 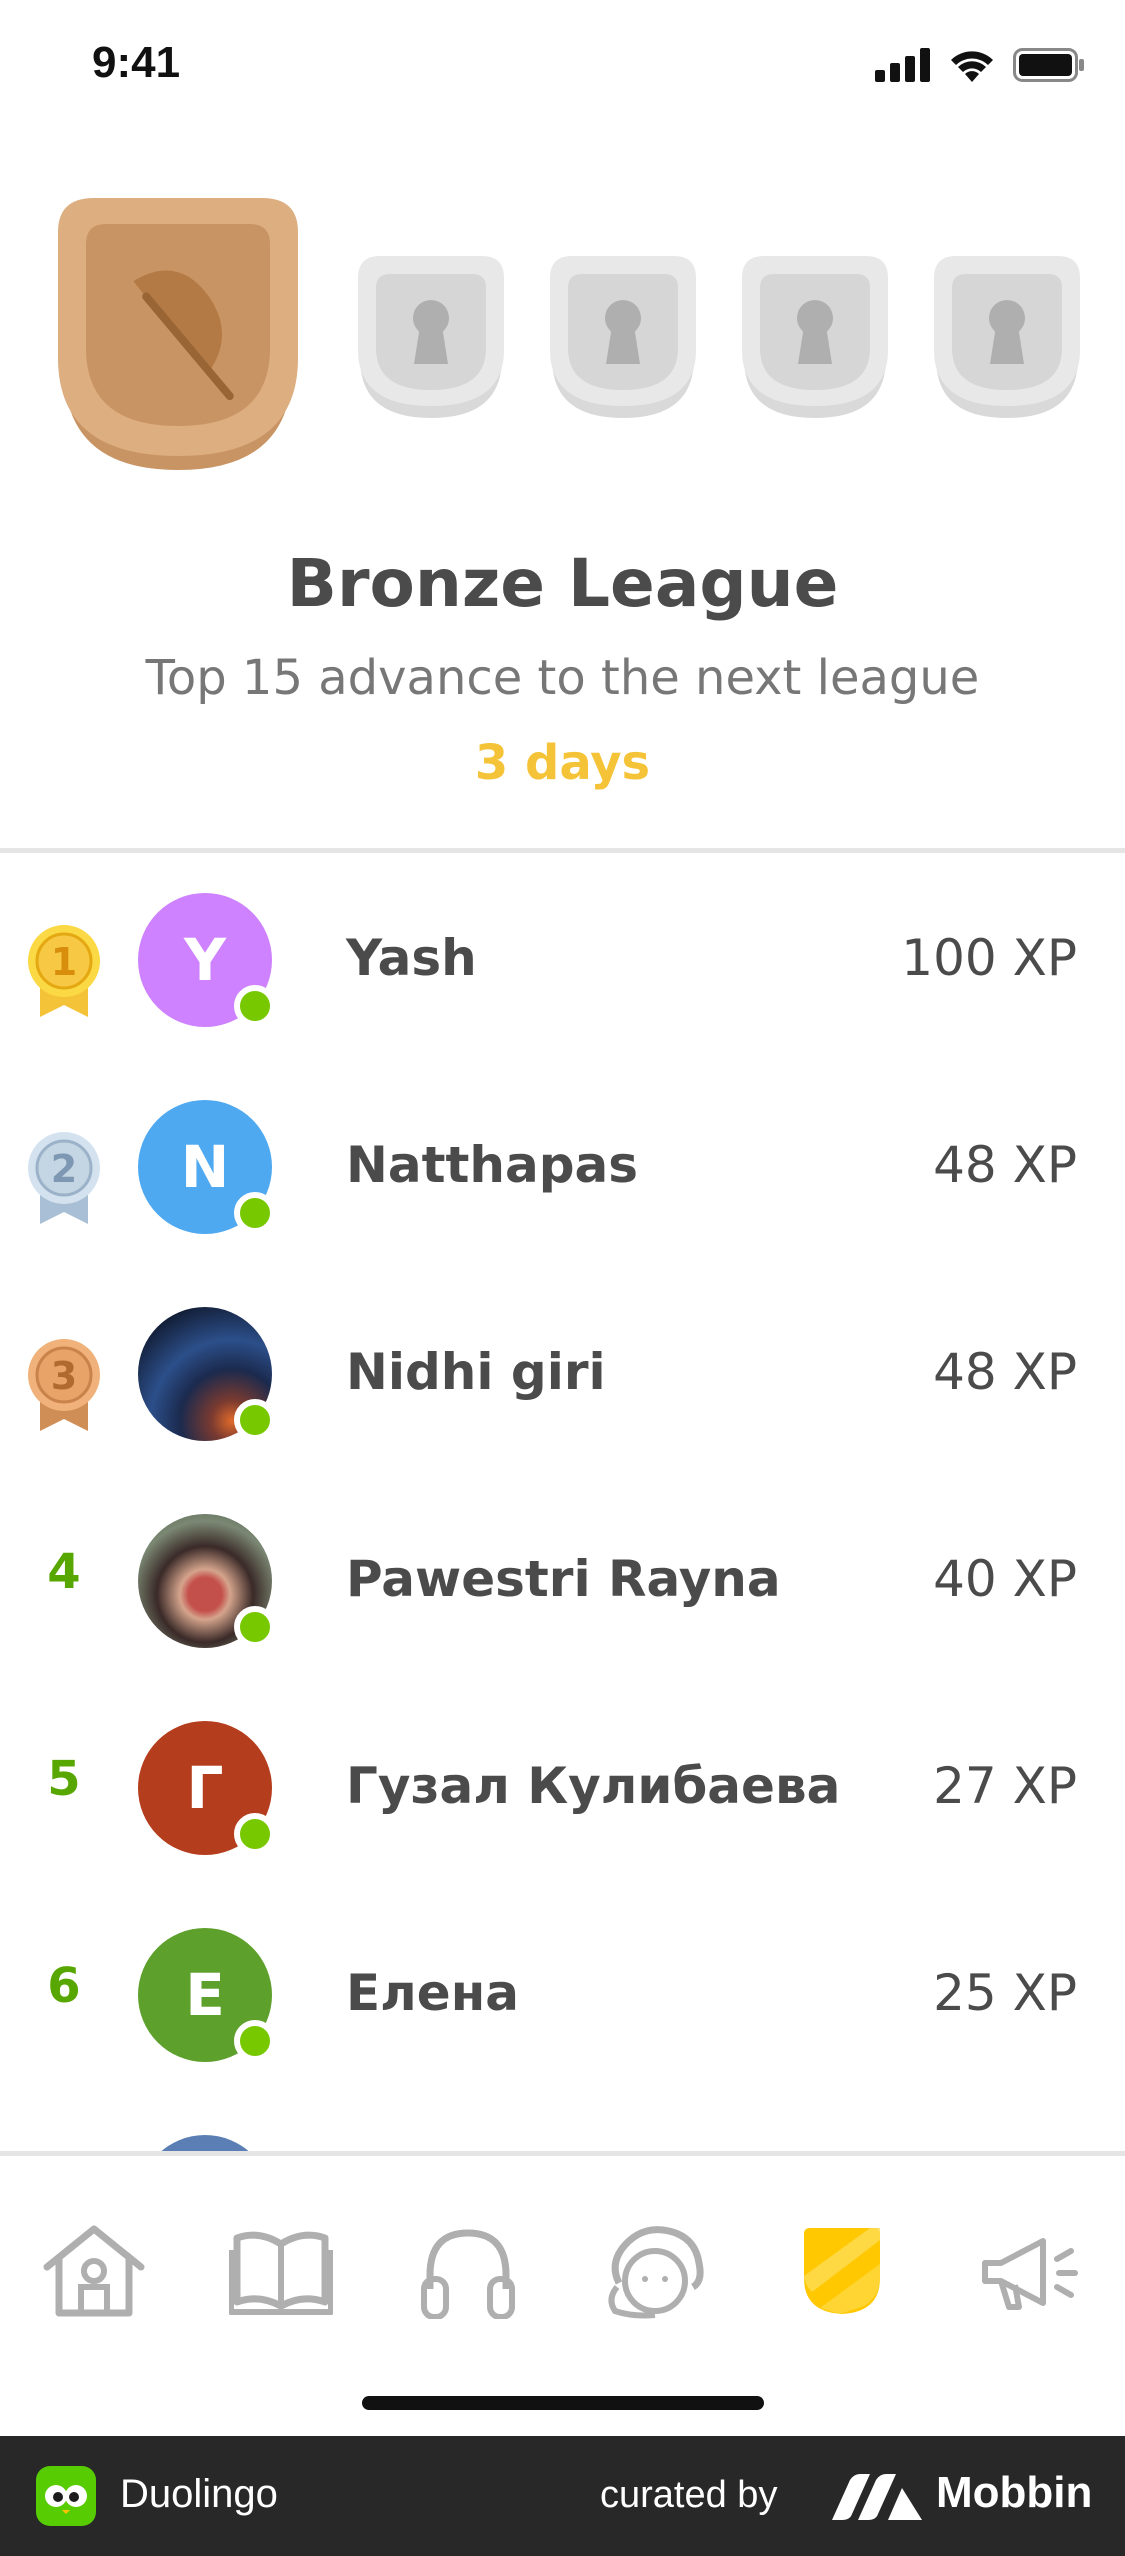 What do you see at coordinates (476, 1372) in the screenshot?
I see `user-name: Nidhi giri` at bounding box center [476, 1372].